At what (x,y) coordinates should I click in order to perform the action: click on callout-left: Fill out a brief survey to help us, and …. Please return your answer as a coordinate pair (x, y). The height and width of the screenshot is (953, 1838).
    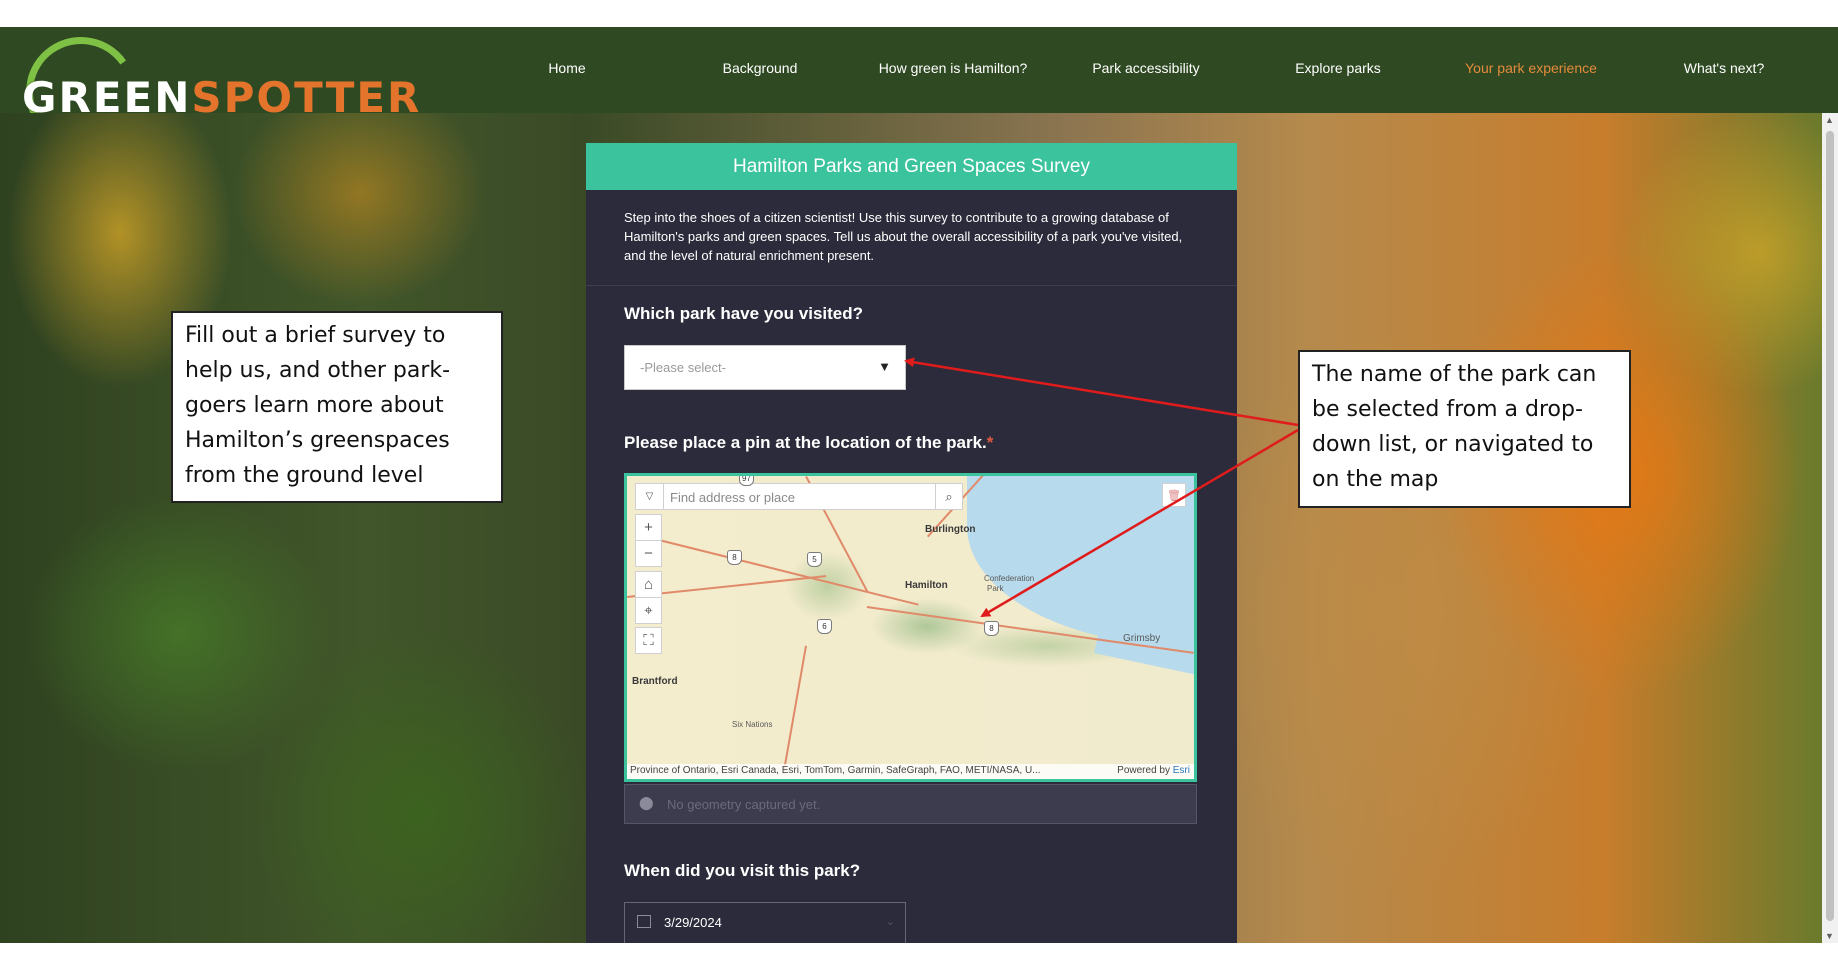
    Looking at the image, I should click on (337, 407).